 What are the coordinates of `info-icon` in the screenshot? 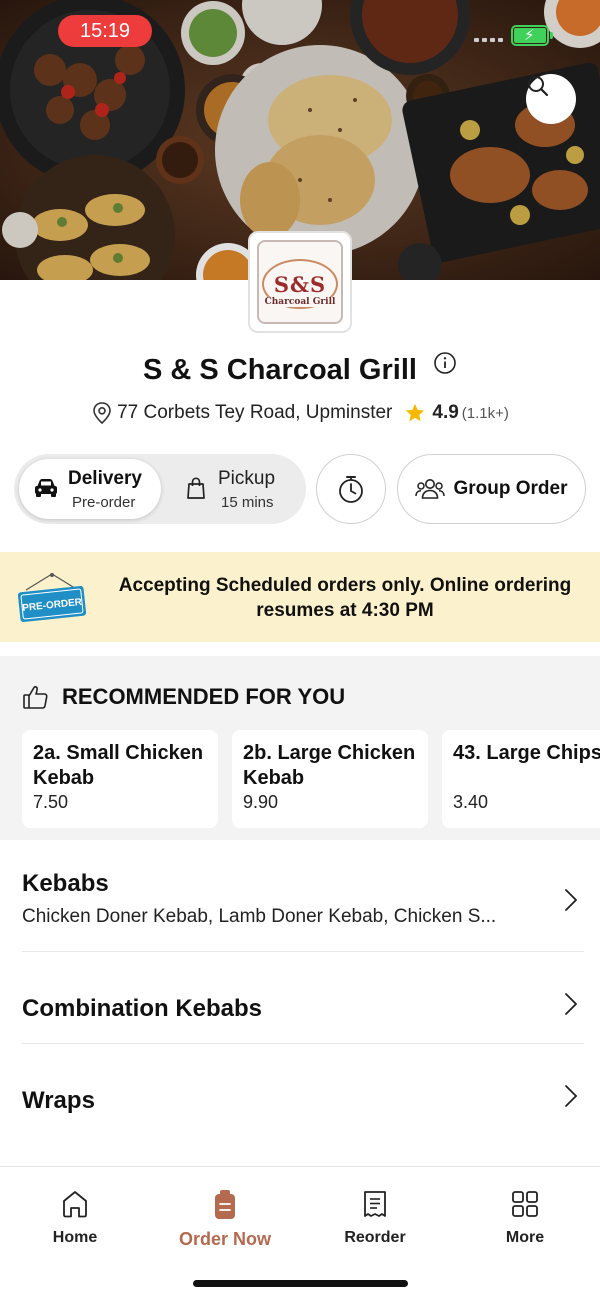 It's located at (445, 366).